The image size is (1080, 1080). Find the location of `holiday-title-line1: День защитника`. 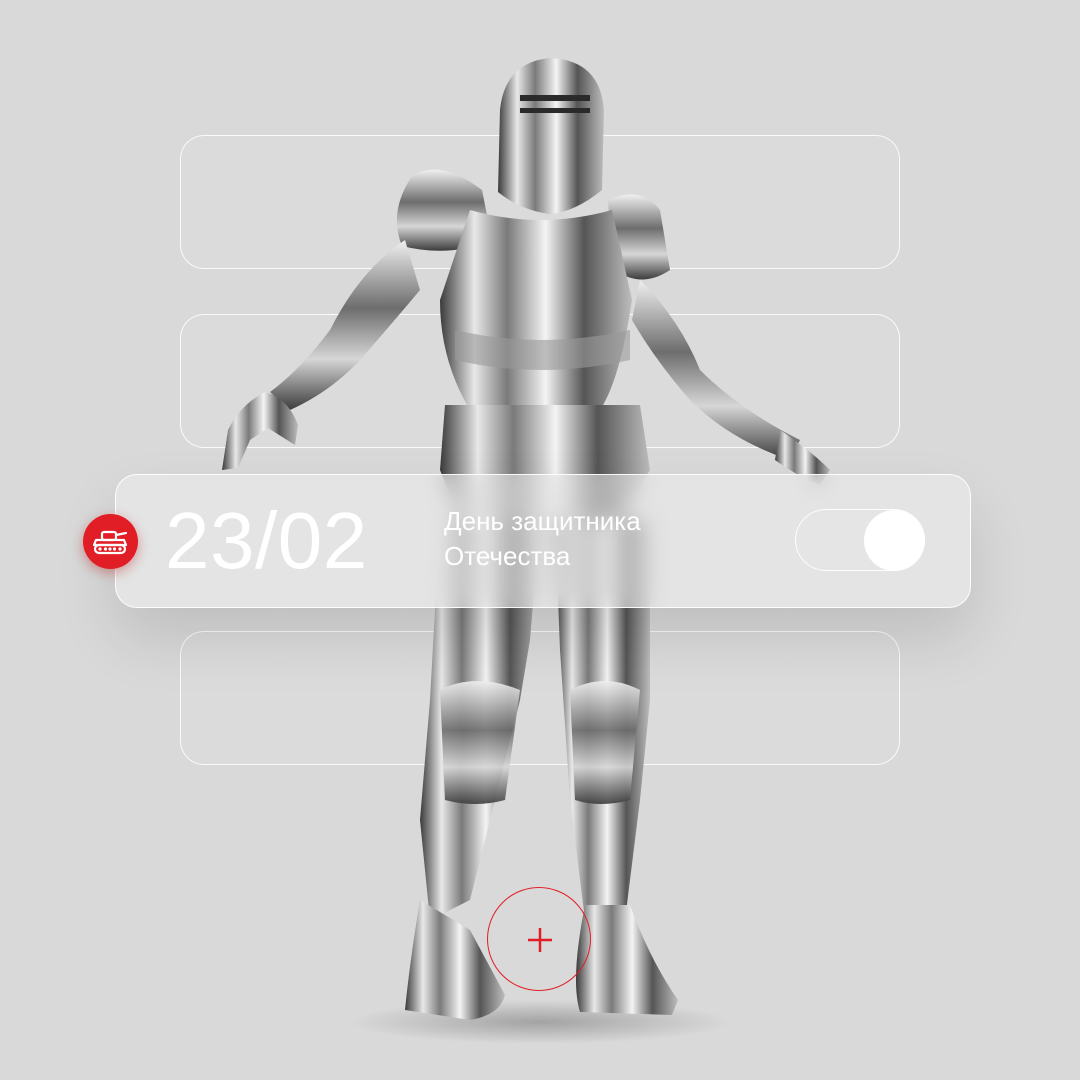

holiday-title-line1: День защитника is located at coordinates (542, 521).